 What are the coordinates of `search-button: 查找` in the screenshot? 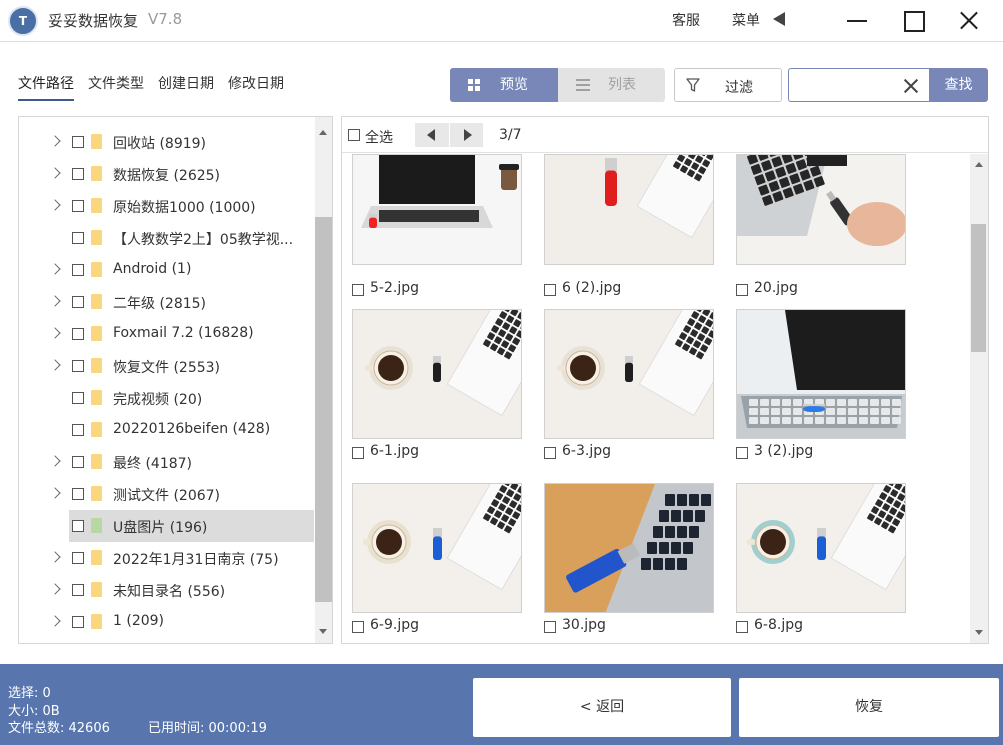 It's located at (958, 85).